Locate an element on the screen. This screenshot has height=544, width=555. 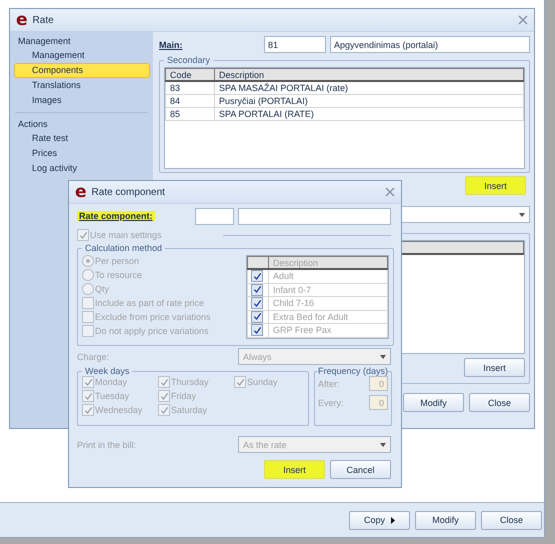
sidebar-item: Translations is located at coordinates (82, 85).